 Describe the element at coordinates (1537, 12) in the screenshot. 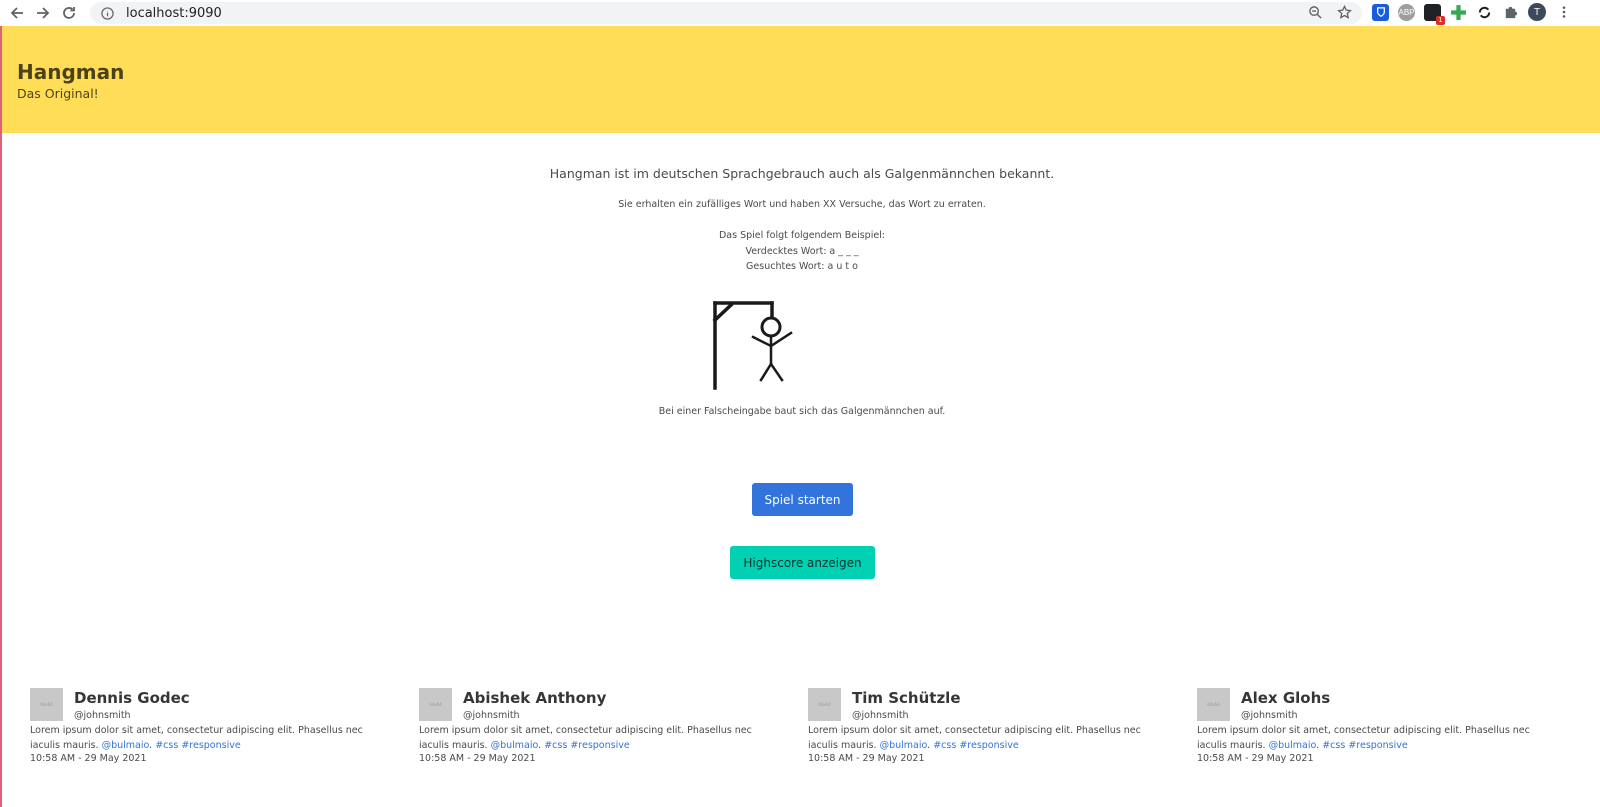

I see `profile-avatar: T` at that location.